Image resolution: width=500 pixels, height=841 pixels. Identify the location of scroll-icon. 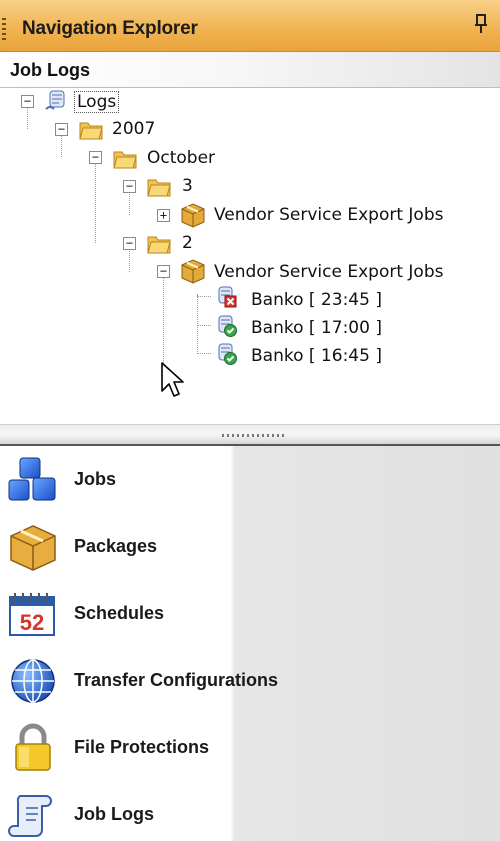
(30, 816).